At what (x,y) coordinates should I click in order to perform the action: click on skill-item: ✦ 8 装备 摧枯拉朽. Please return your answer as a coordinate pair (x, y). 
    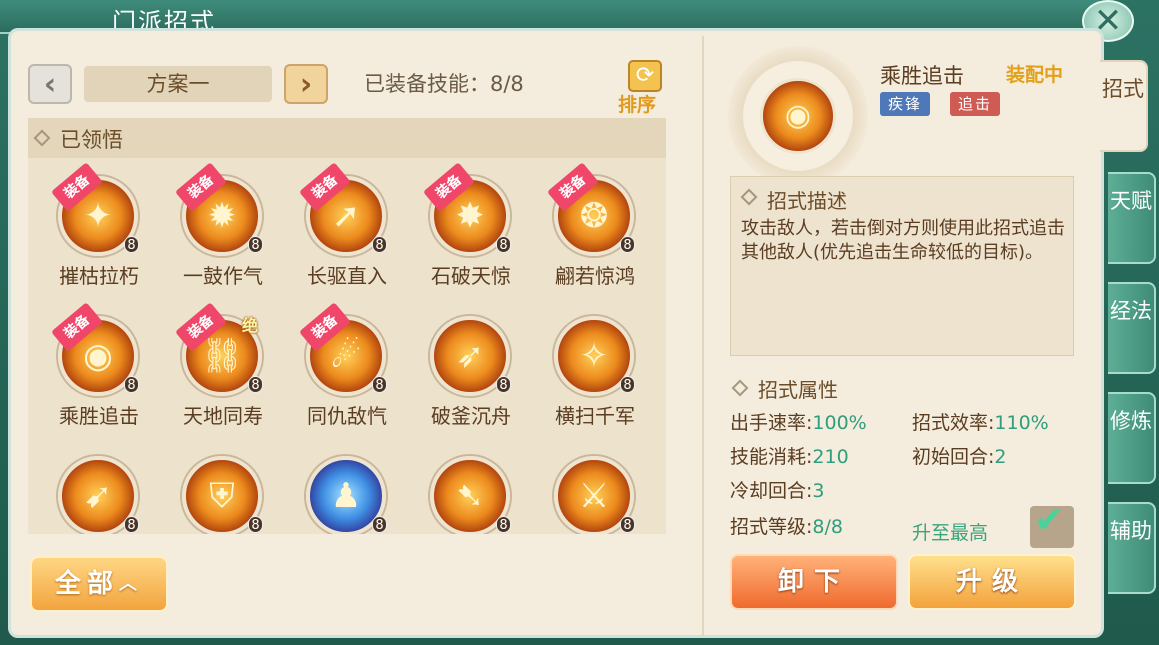
    Looking at the image, I should click on (95, 234).